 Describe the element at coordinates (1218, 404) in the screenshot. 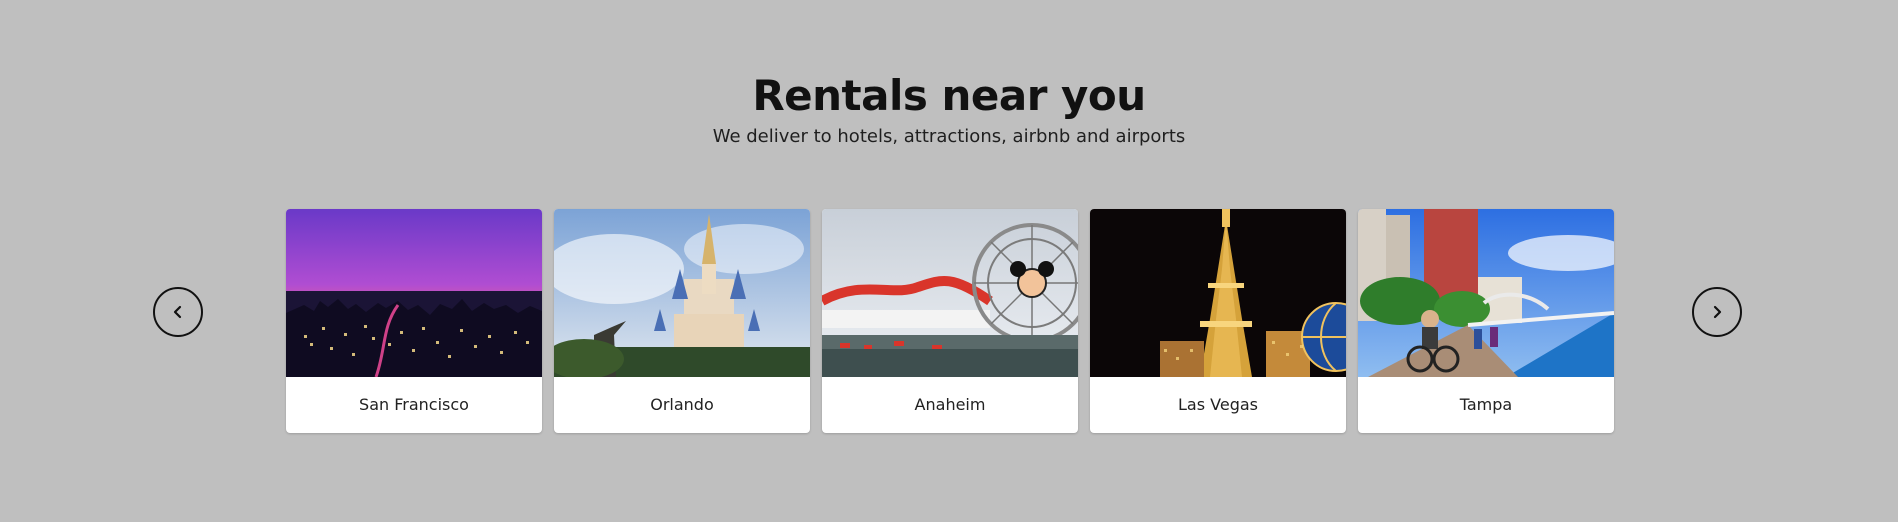

I see `location-label: Las Vegas` at that location.